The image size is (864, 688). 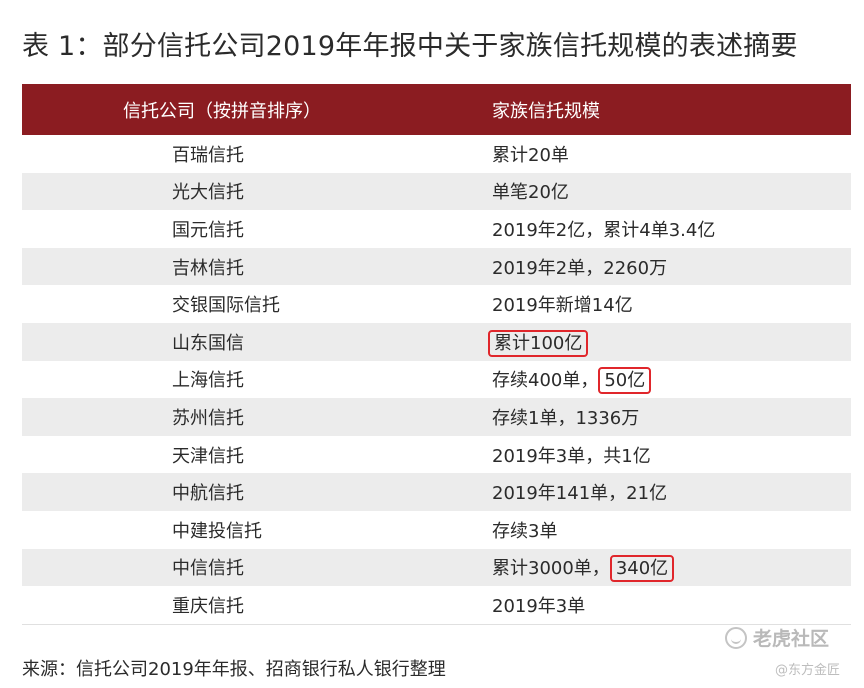 I want to click on cell-scale: 存续3单, so click(x=525, y=531).